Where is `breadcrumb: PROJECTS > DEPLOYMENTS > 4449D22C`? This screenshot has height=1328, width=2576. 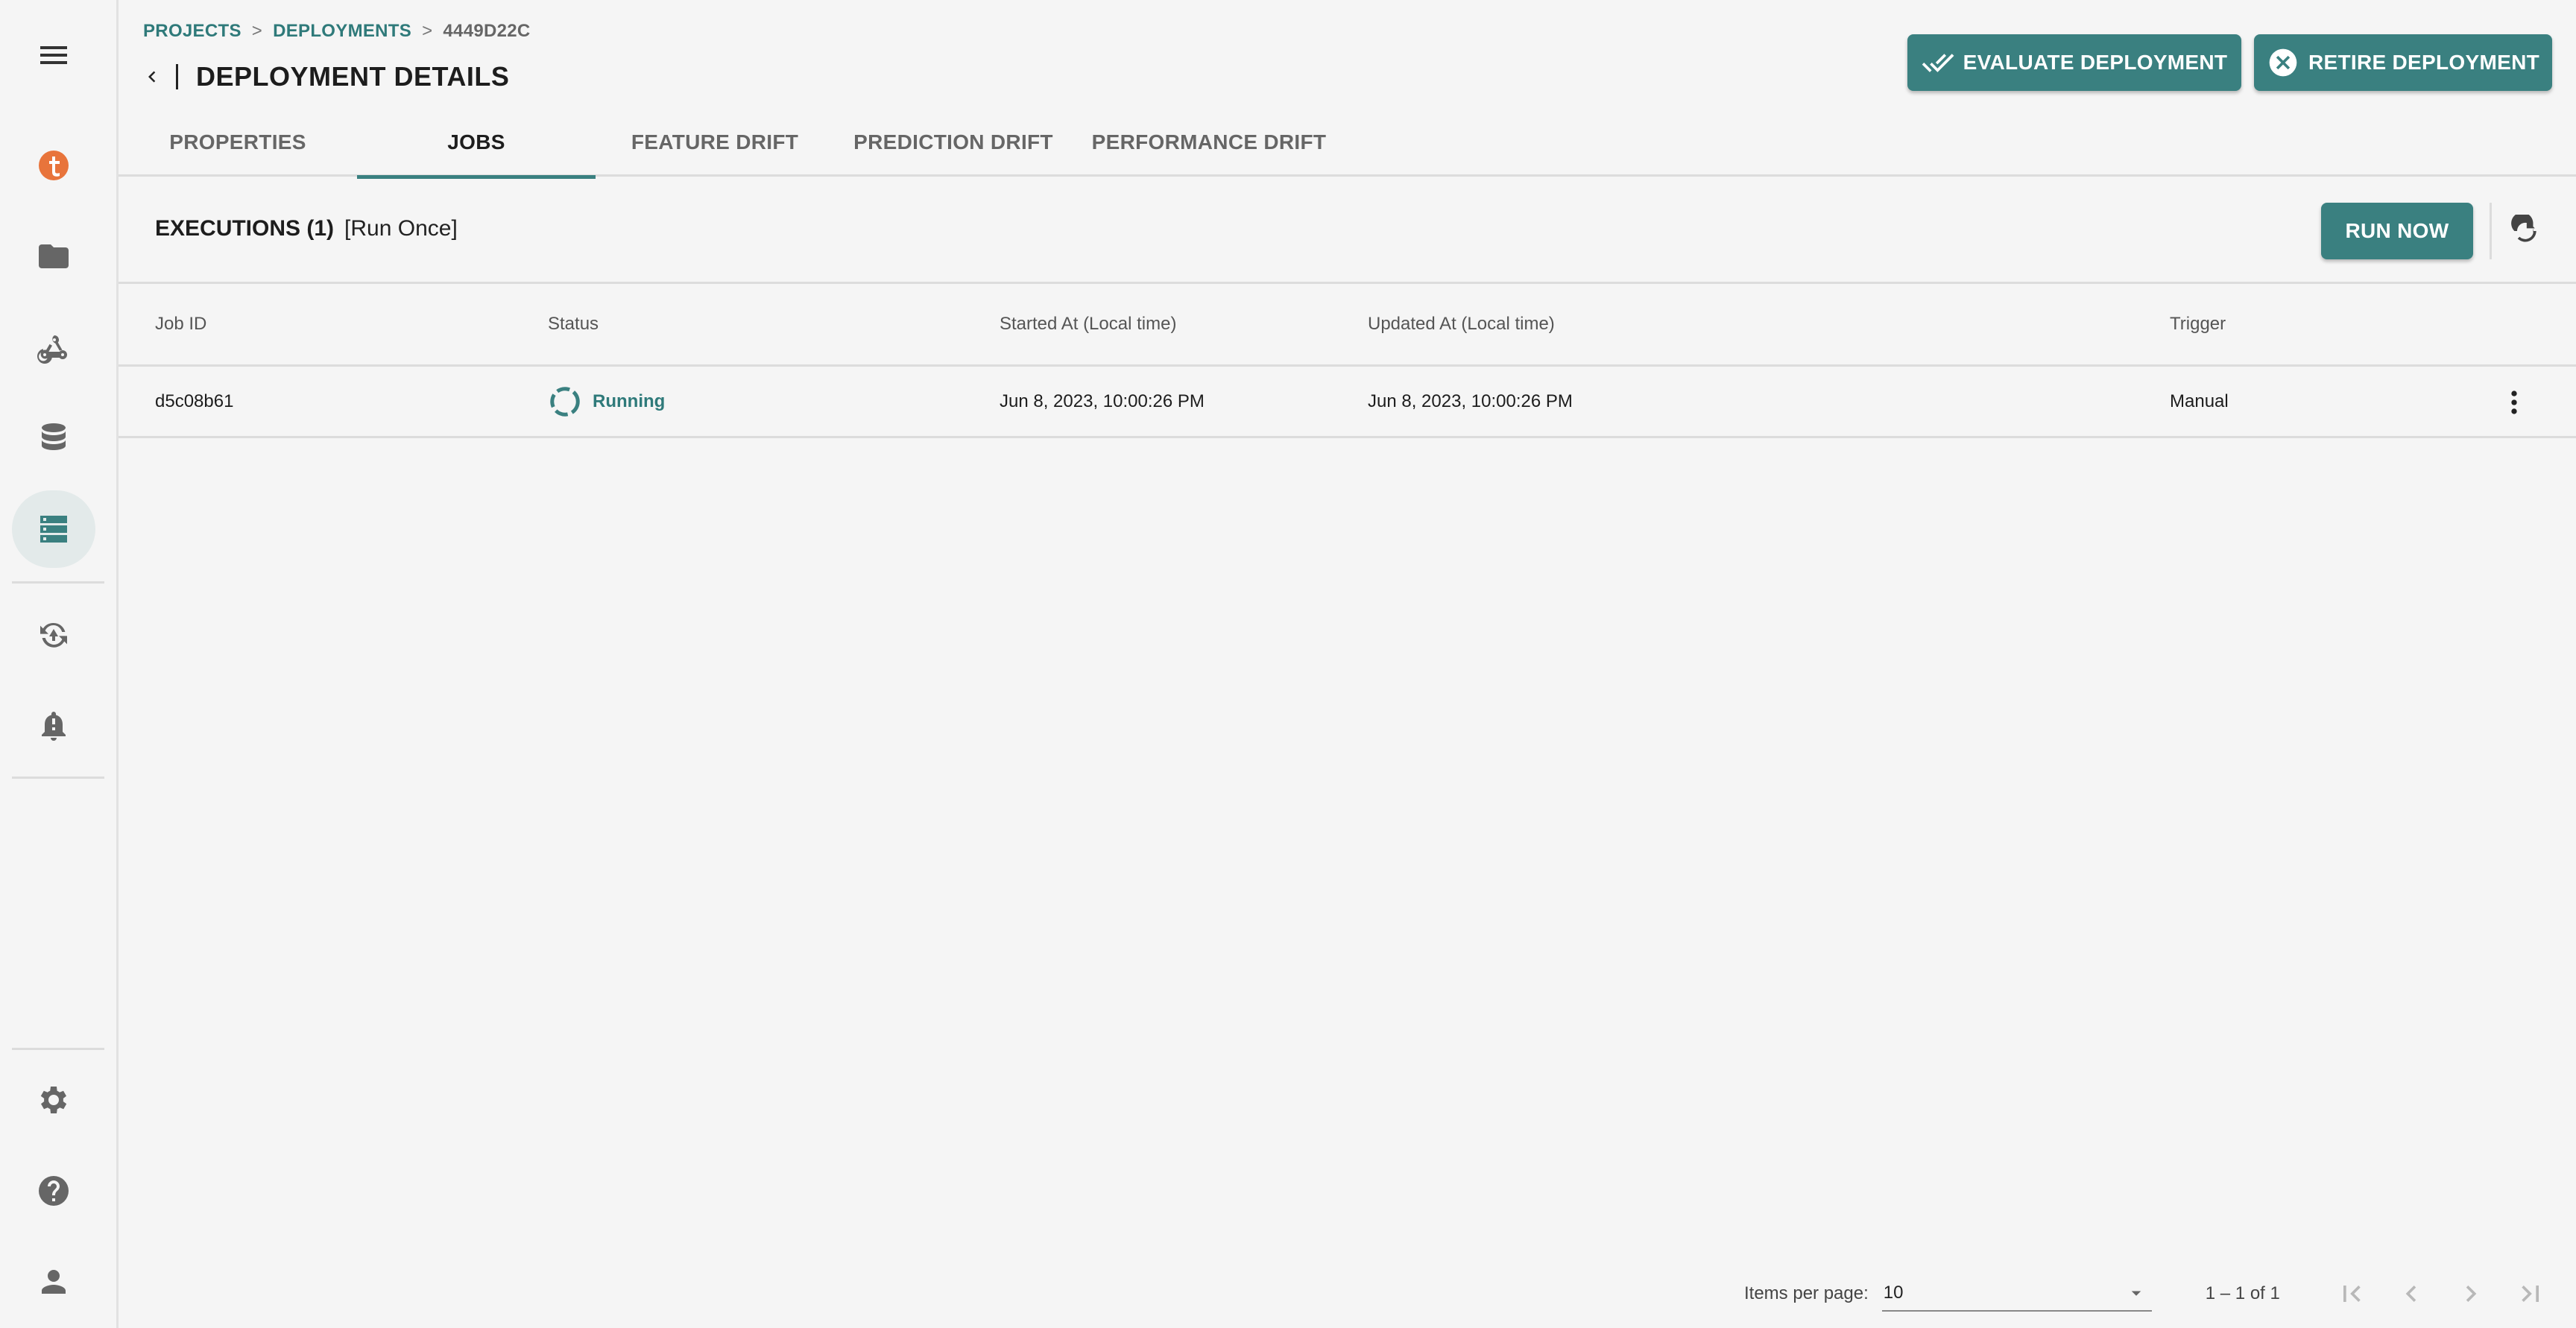 breadcrumb: PROJECTS > DEPLOYMENTS > 4449D22C is located at coordinates (337, 32).